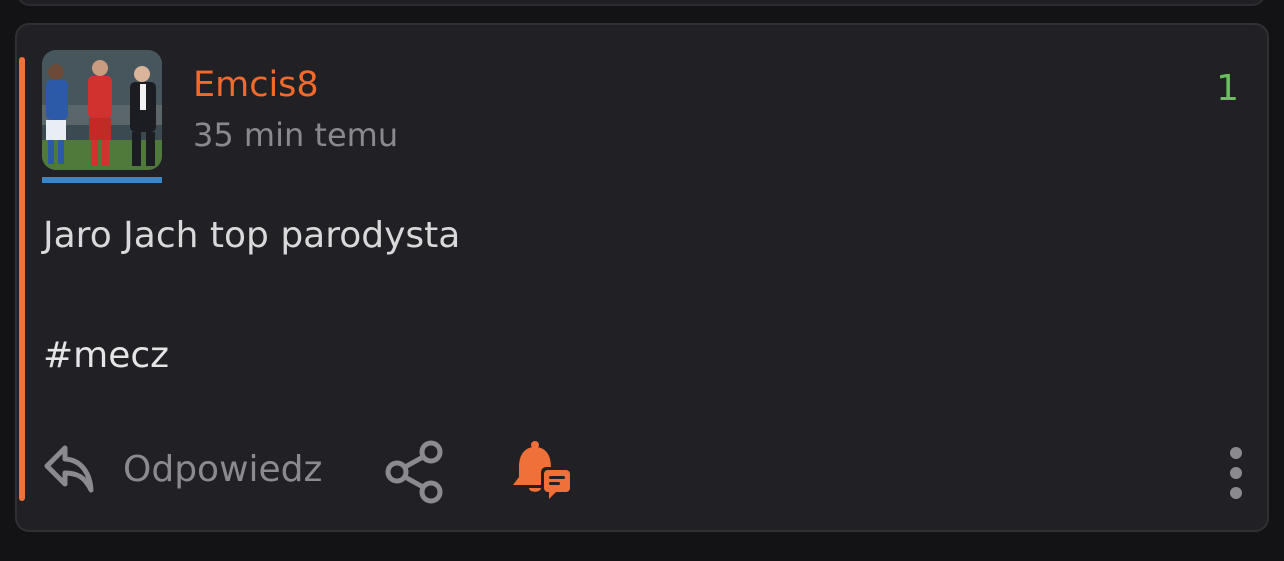 This screenshot has height=561, width=1284. I want to click on notify-button, so click(542, 472).